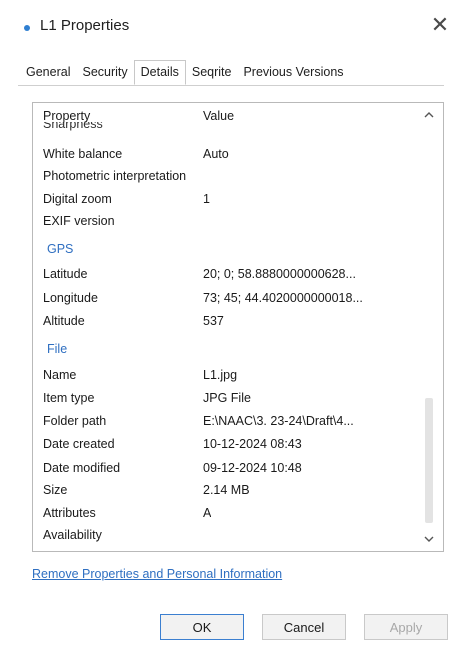 The image size is (462, 649). Describe the element at coordinates (70, 298) in the screenshot. I see `property-name: Longitude` at that location.